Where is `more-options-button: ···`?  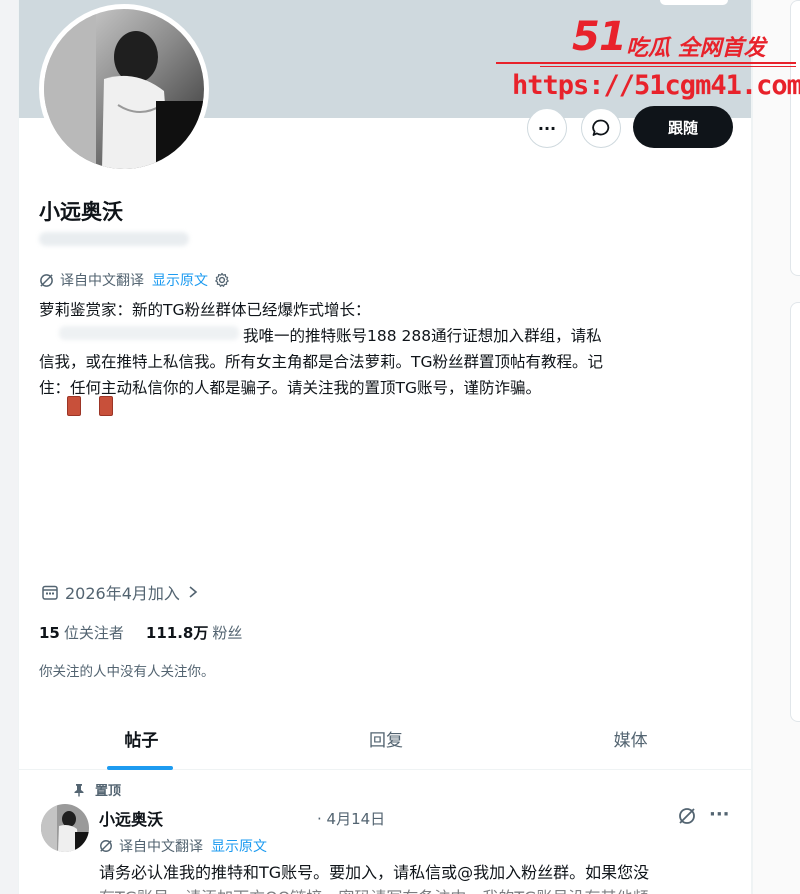 more-options-button: ··· is located at coordinates (547, 128).